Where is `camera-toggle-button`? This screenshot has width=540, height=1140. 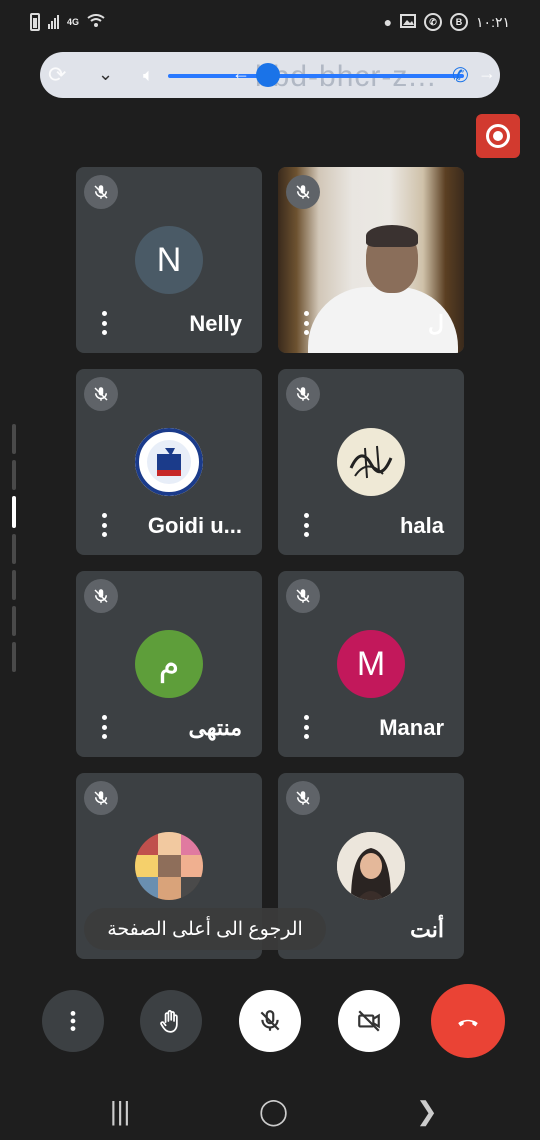
camera-toggle-button is located at coordinates (369, 1021).